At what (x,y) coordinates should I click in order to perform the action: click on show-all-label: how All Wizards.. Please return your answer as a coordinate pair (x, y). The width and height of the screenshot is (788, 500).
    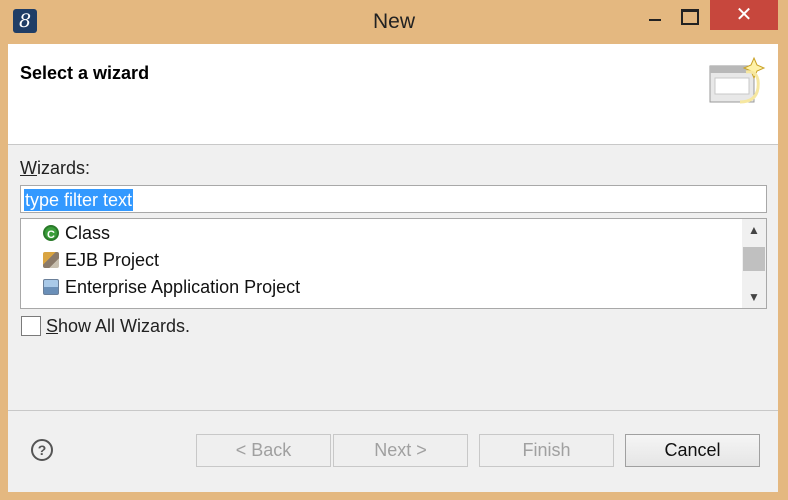
    Looking at the image, I should click on (124, 326).